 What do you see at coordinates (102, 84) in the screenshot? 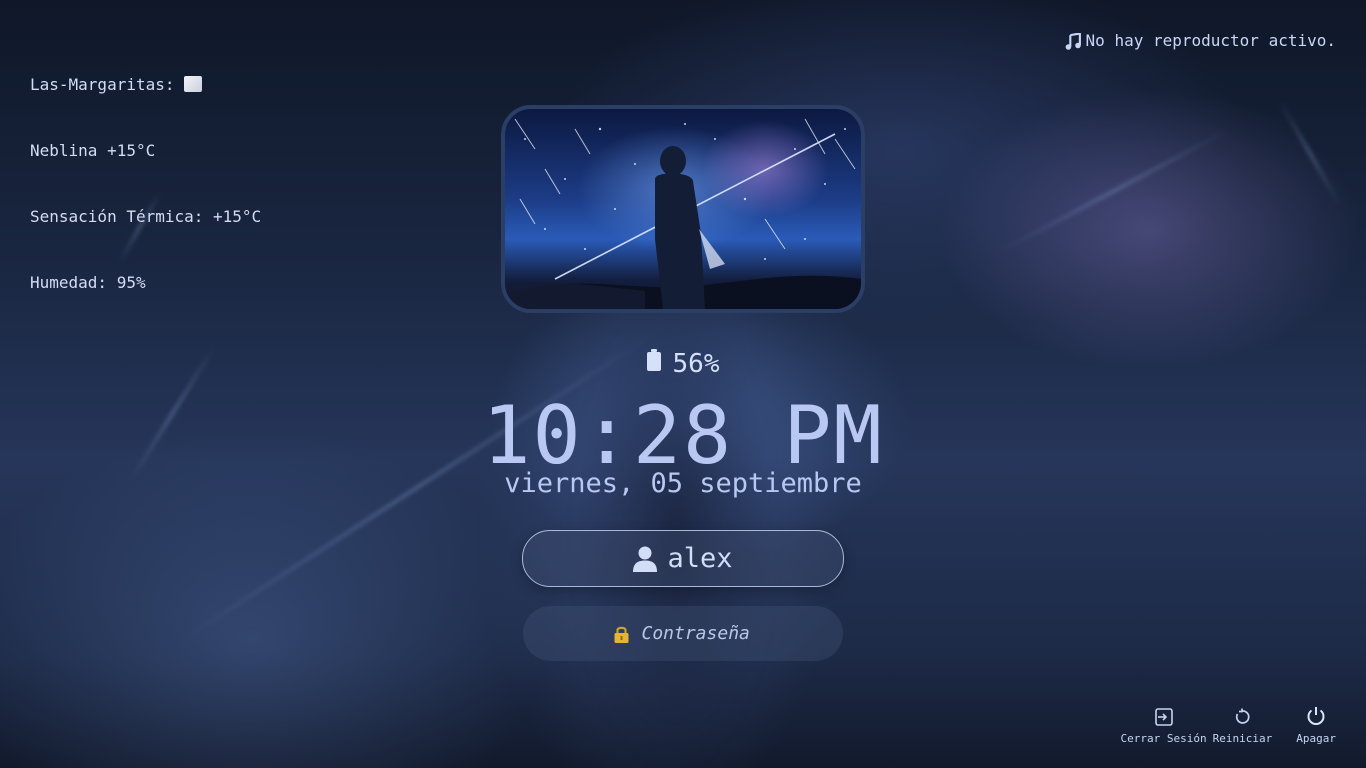
I see `weather-location: Las-Margaritas:` at bounding box center [102, 84].